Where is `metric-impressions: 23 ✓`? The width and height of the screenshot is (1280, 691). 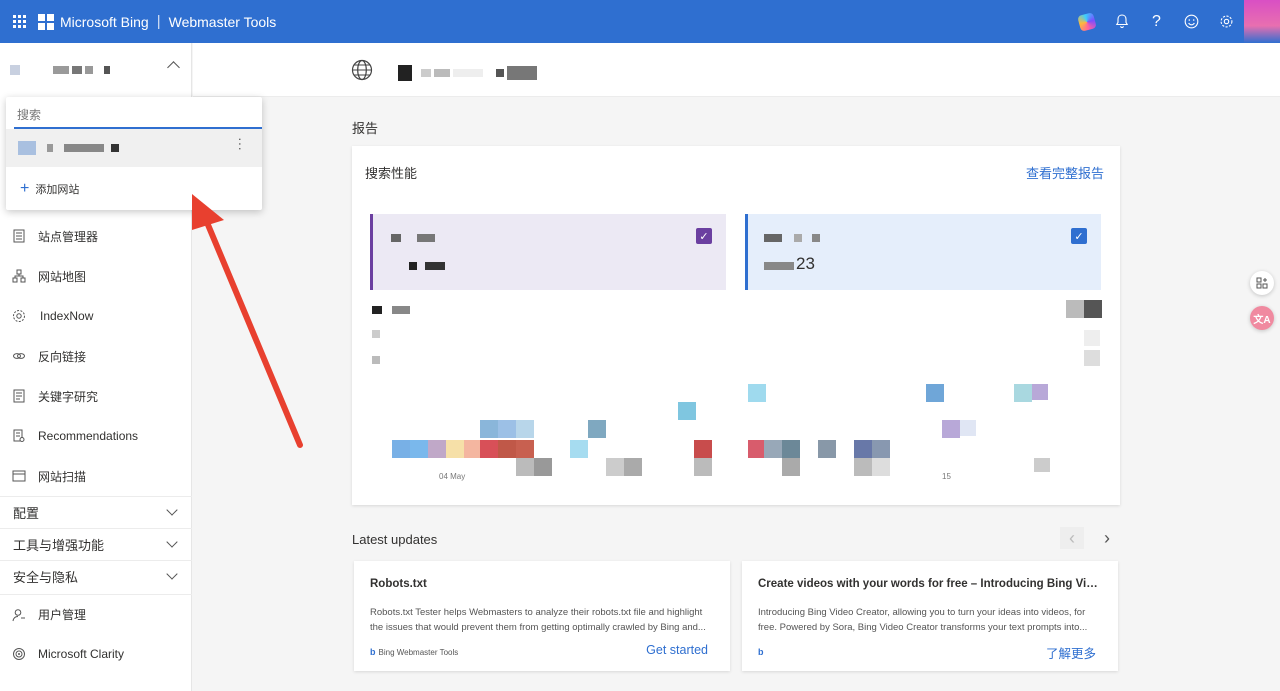
metric-impressions: 23 ✓ is located at coordinates (923, 252).